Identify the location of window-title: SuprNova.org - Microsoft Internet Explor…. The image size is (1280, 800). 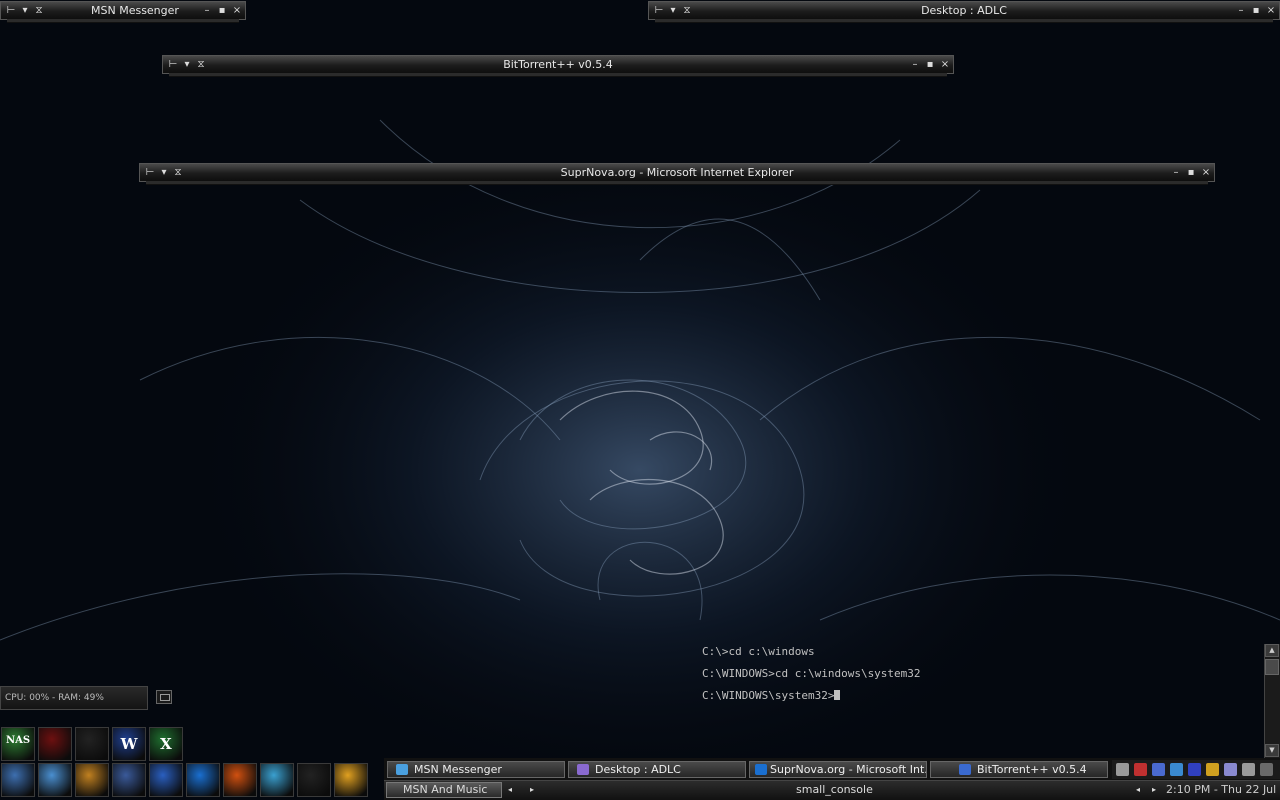
(677, 172).